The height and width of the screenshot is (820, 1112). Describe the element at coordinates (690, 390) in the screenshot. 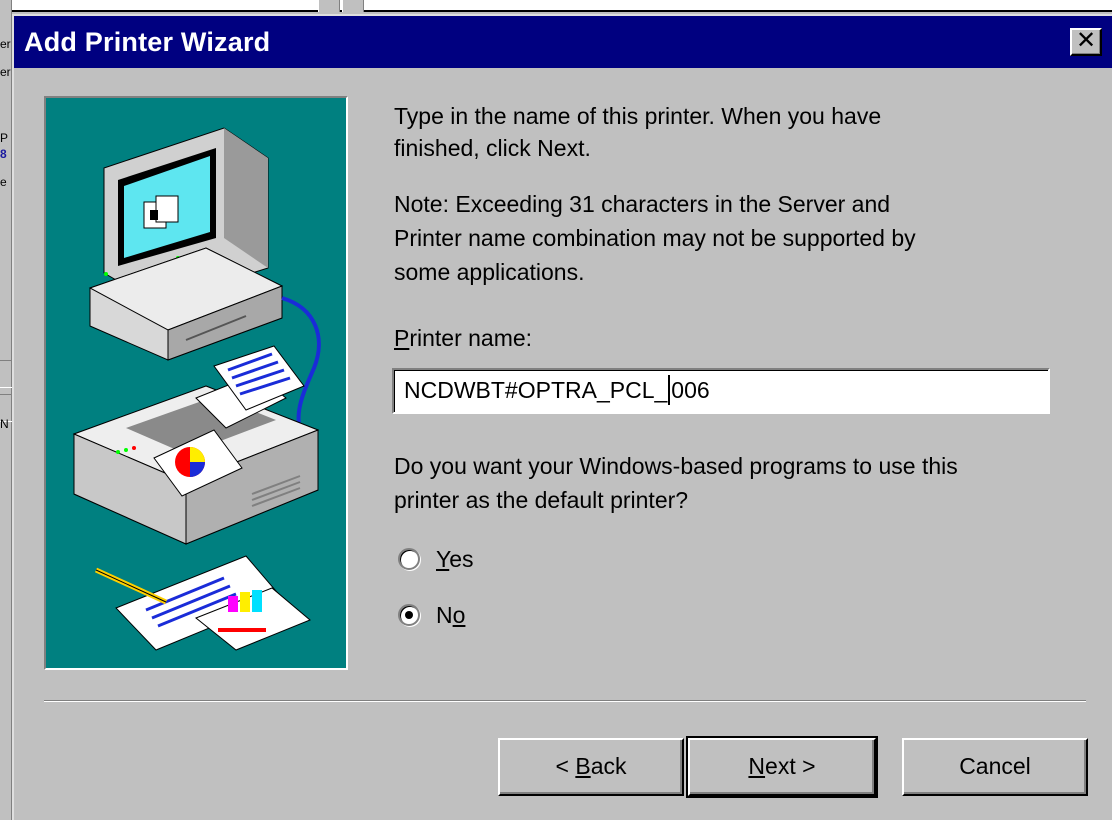

I see `printer-name-value-end: 006` at that location.